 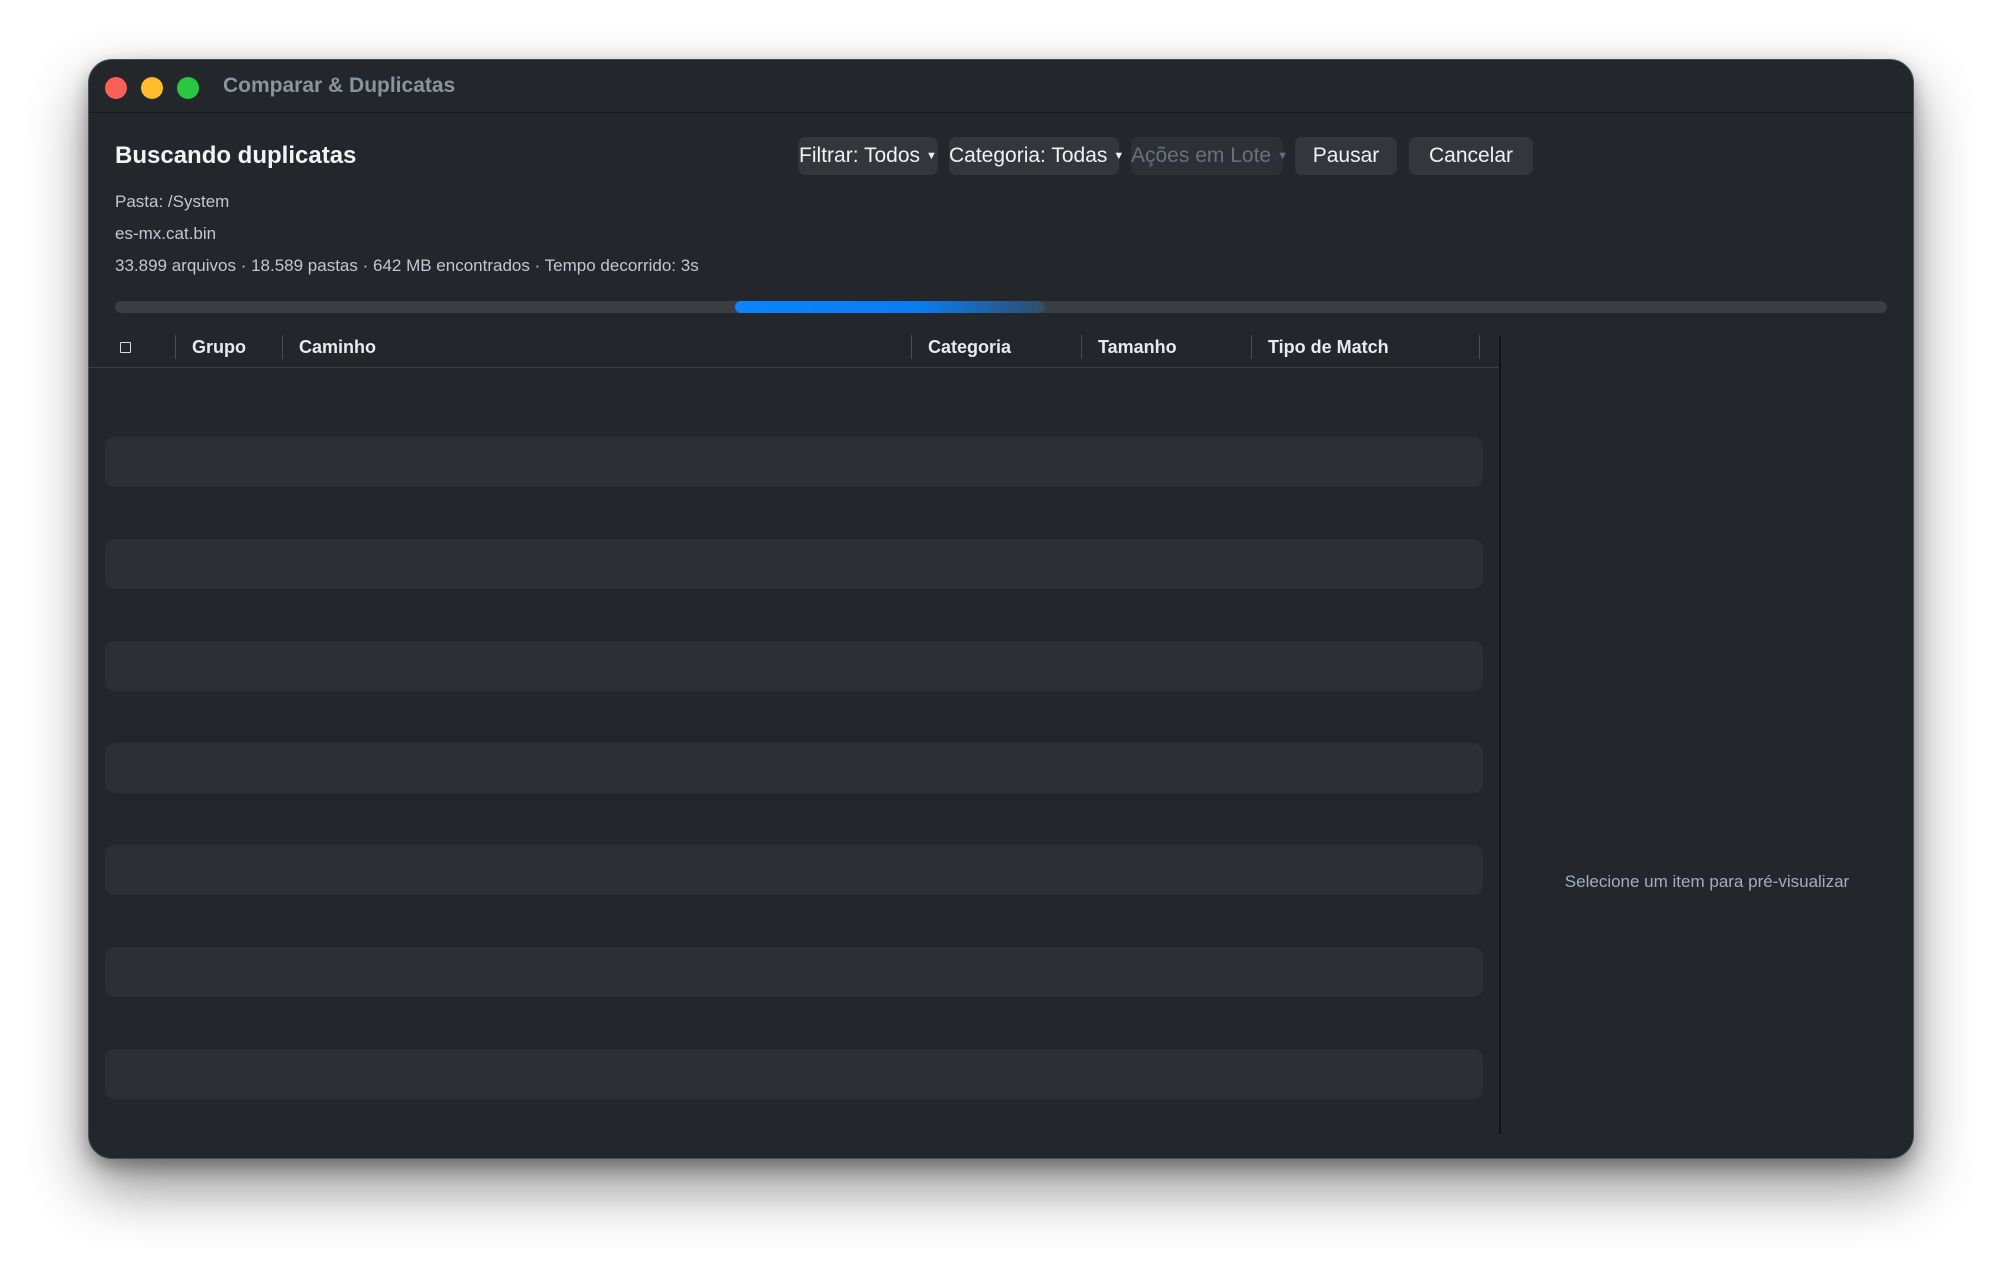 I want to click on category-dropdown: Categoria: Todas ▼, so click(x=1036, y=156).